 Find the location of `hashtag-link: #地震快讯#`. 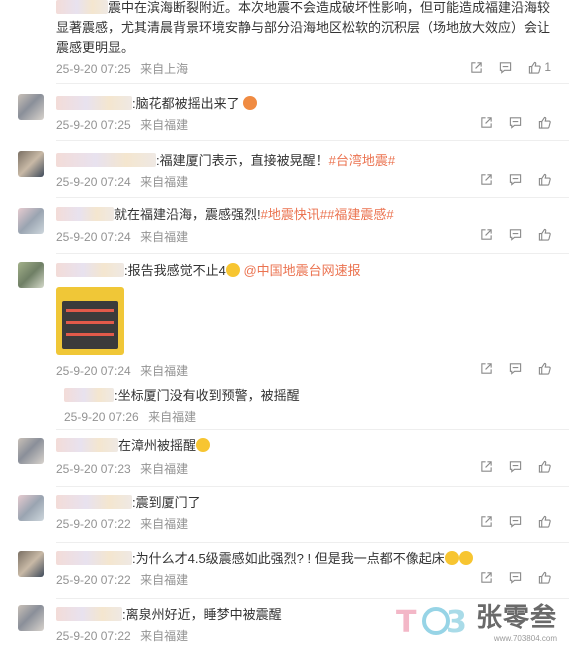

hashtag-link: #地震快讯# is located at coordinates (294, 214).